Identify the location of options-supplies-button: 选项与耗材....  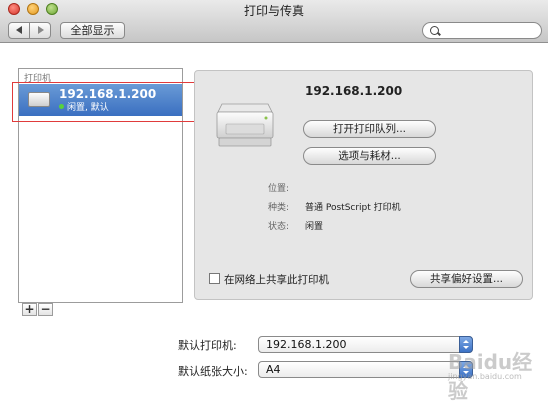
(369, 156).